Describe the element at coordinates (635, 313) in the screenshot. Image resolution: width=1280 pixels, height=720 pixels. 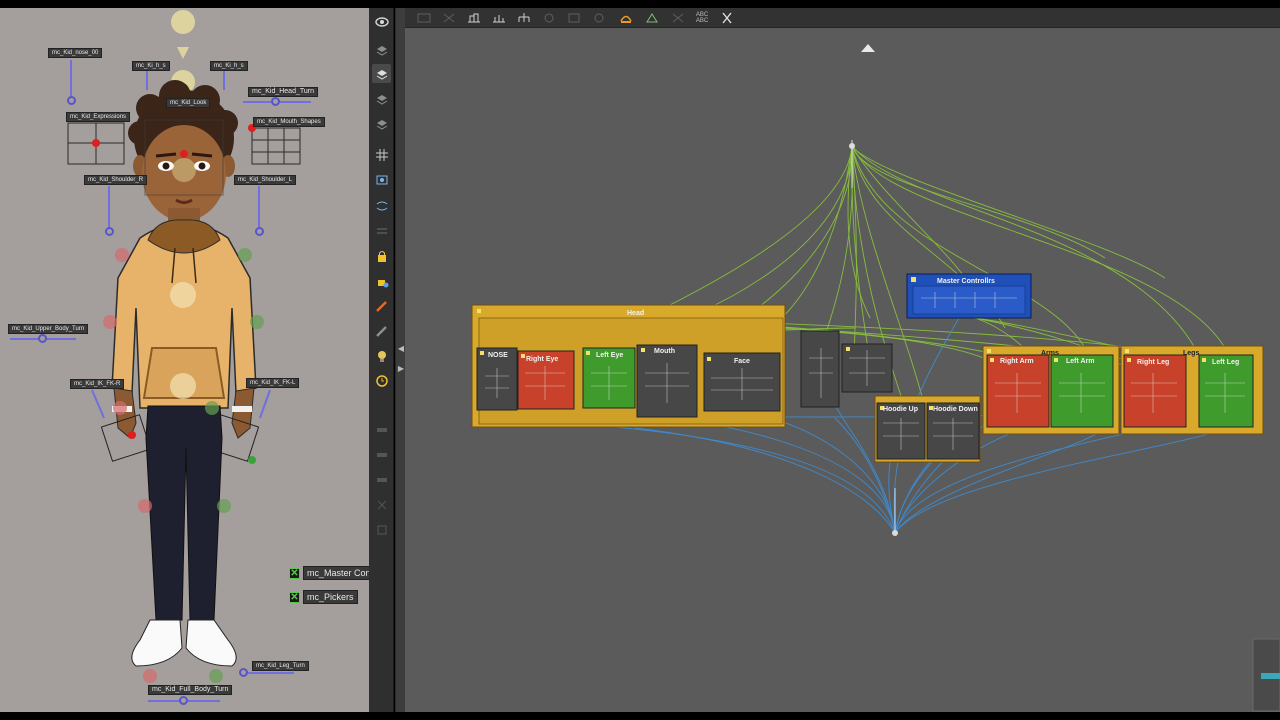
I see `group-head-title: Head` at that location.